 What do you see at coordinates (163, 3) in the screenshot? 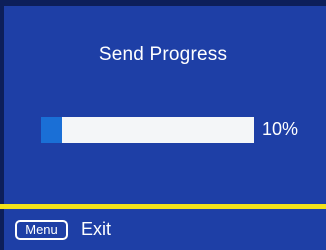
I see `top-border` at bounding box center [163, 3].